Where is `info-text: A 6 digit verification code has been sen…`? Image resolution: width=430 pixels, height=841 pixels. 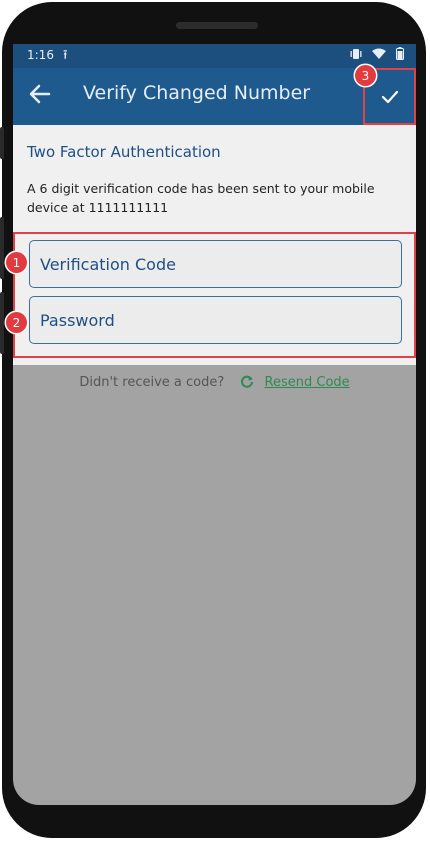
info-text: A 6 digit verification code has been sen… is located at coordinates (201, 198).